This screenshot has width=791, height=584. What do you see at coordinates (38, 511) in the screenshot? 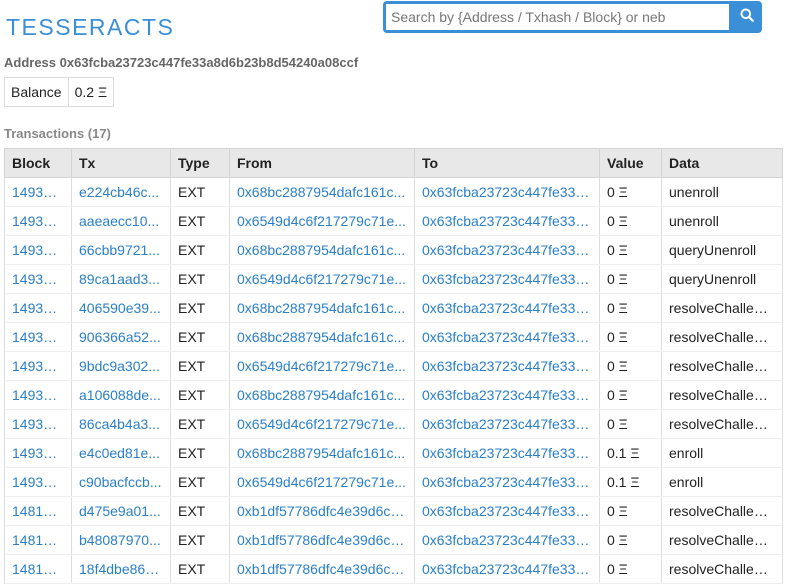
I see `cell-block: 1481821` at bounding box center [38, 511].